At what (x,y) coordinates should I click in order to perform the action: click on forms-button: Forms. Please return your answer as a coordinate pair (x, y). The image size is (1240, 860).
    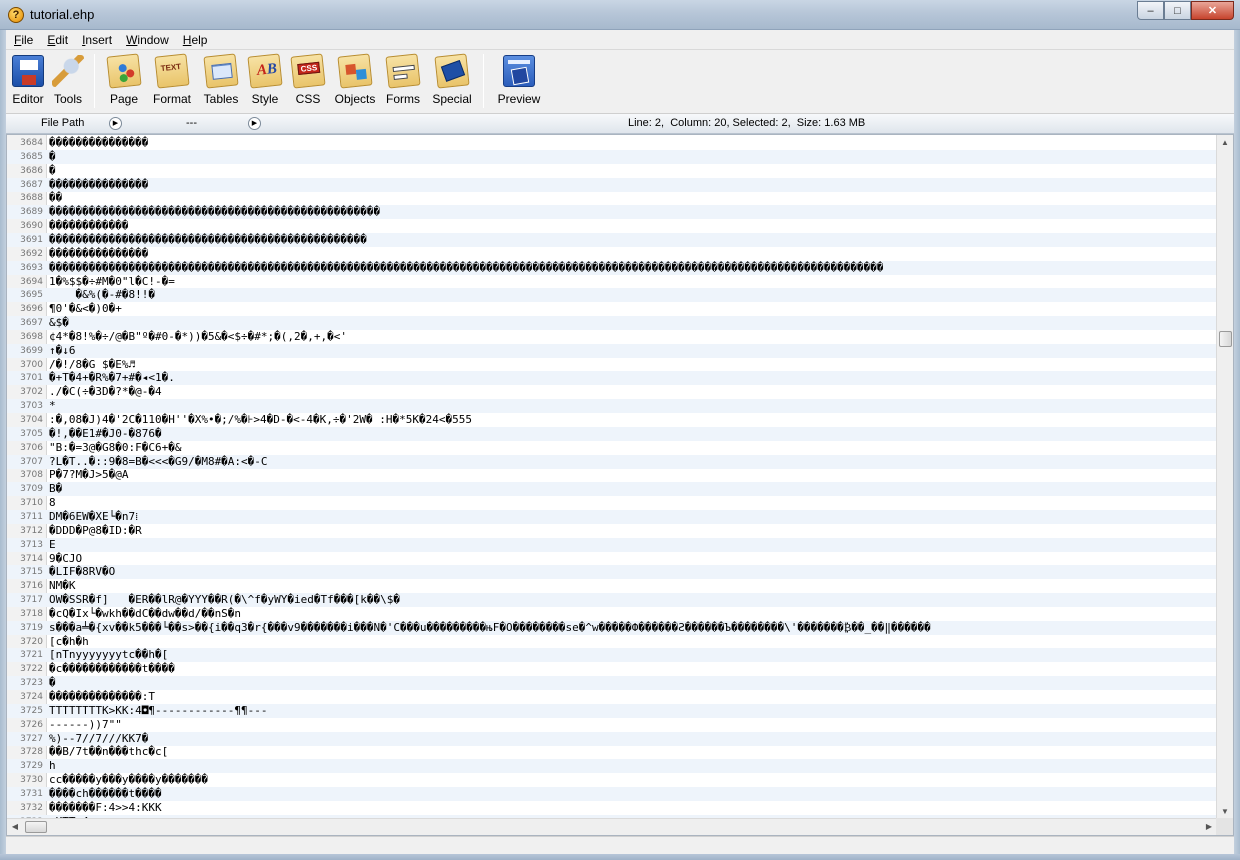
    Looking at the image, I should click on (403, 80).